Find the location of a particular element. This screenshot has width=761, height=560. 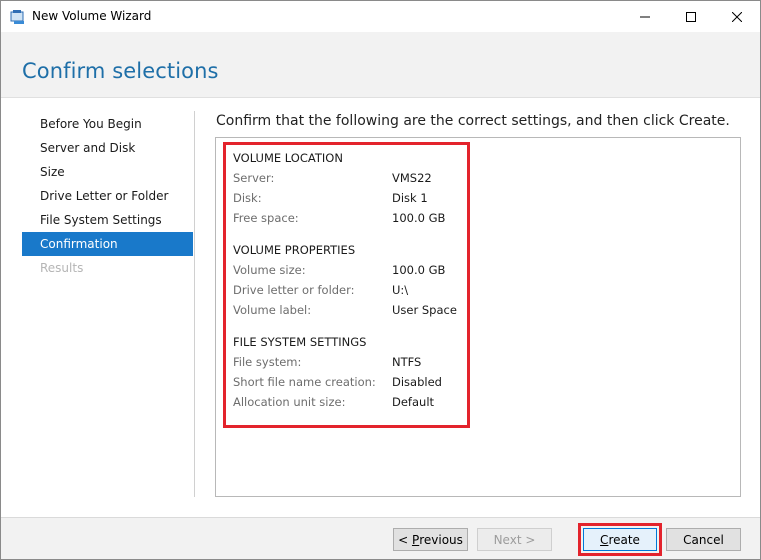

next-button: Next > is located at coordinates (514, 539).